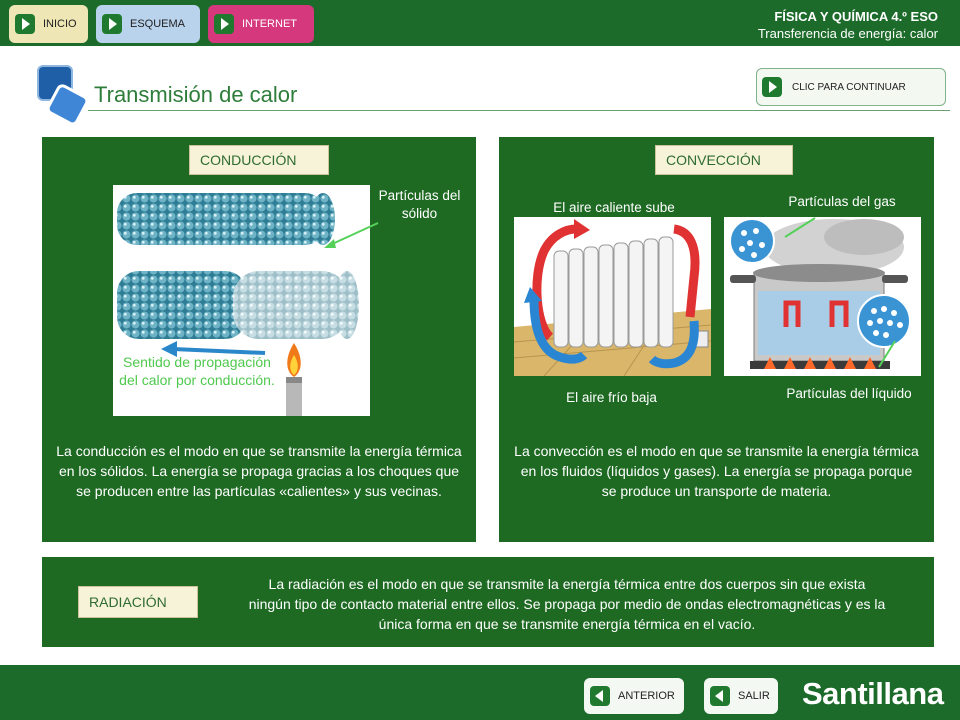  What do you see at coordinates (63, 95) in the screenshot?
I see `section-logo-icon` at bounding box center [63, 95].